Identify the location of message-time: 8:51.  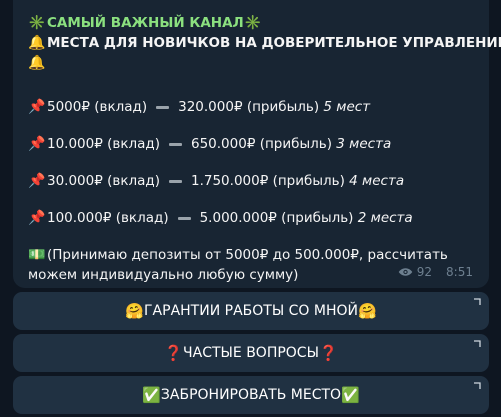
(459, 272).